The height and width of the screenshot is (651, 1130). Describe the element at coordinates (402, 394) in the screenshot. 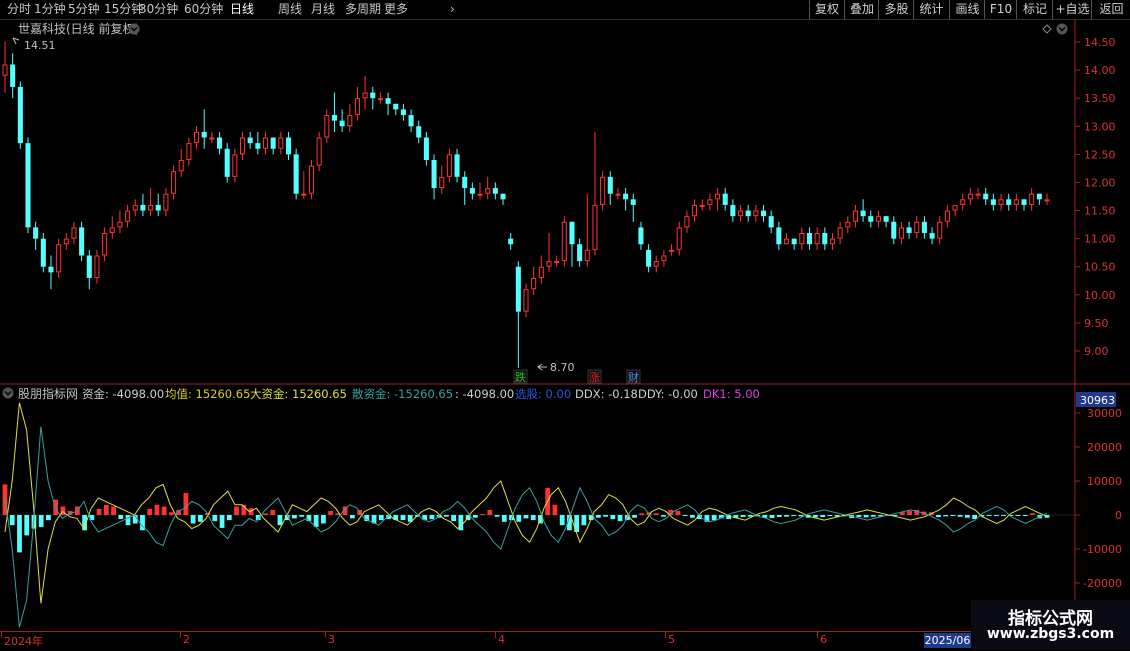

I see `indicator-field-3: 散资金: -15260.65` at that location.